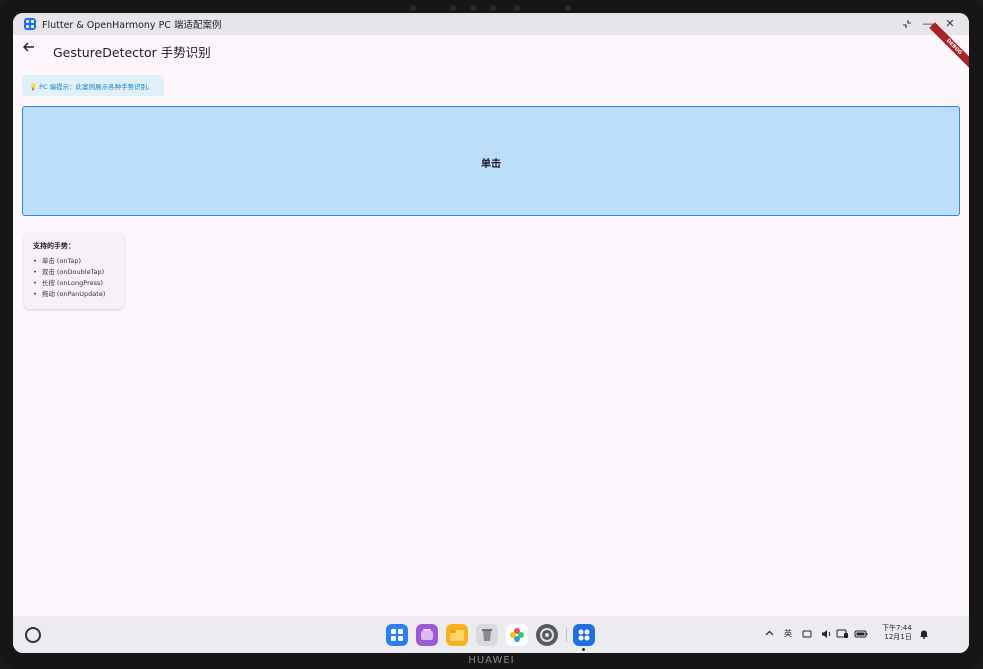  I want to click on input-language-button: 英, so click(788, 634).